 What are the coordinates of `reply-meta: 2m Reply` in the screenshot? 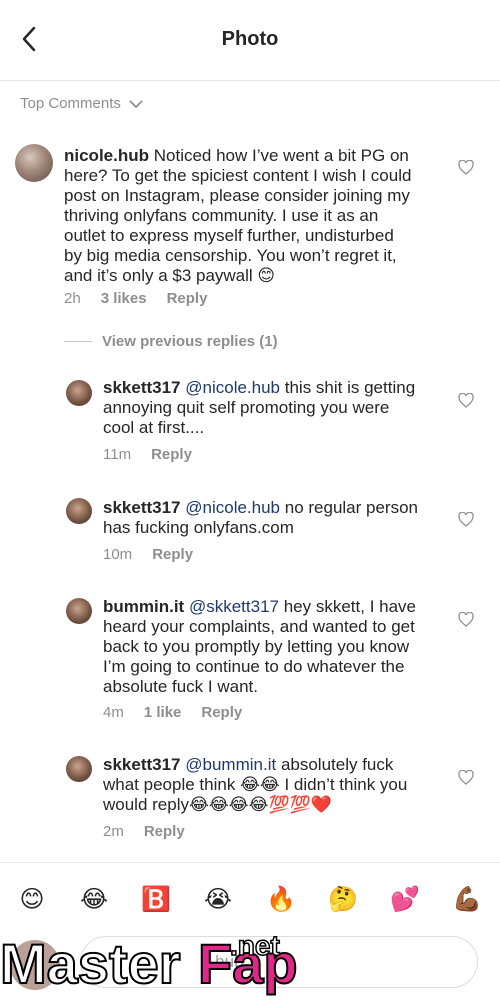 It's located at (144, 831).